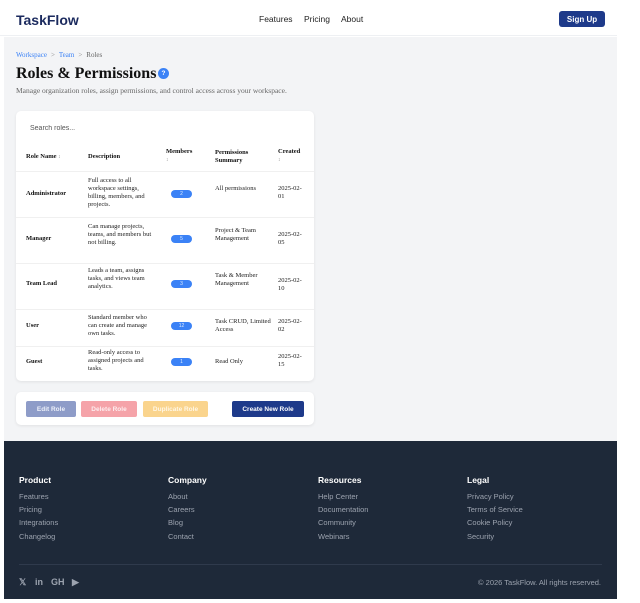  Describe the element at coordinates (30, 509) in the screenshot. I see `footer-link-pricing: Pricing` at that location.